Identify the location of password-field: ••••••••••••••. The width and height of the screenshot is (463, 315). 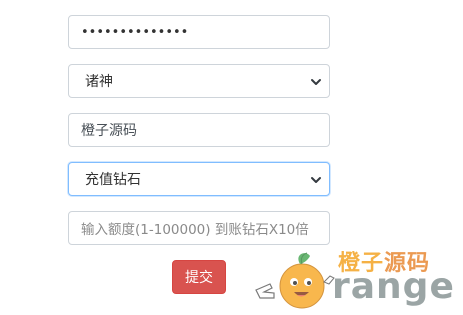
(199, 32).